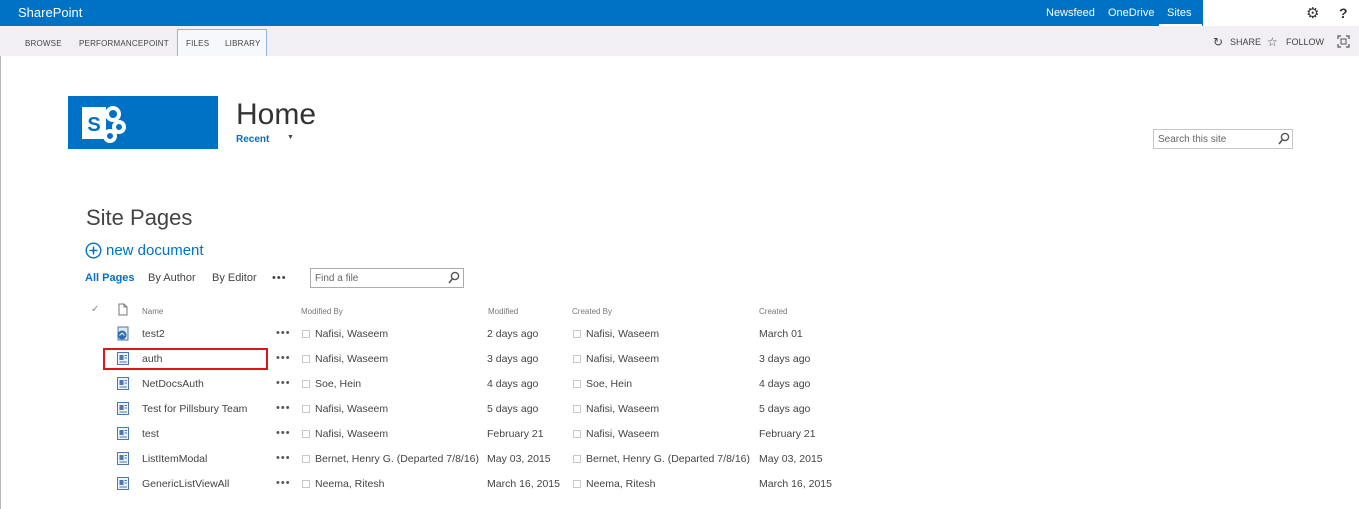 This screenshot has height=509, width=1359. I want to click on tab-files: FILES, so click(197, 43).